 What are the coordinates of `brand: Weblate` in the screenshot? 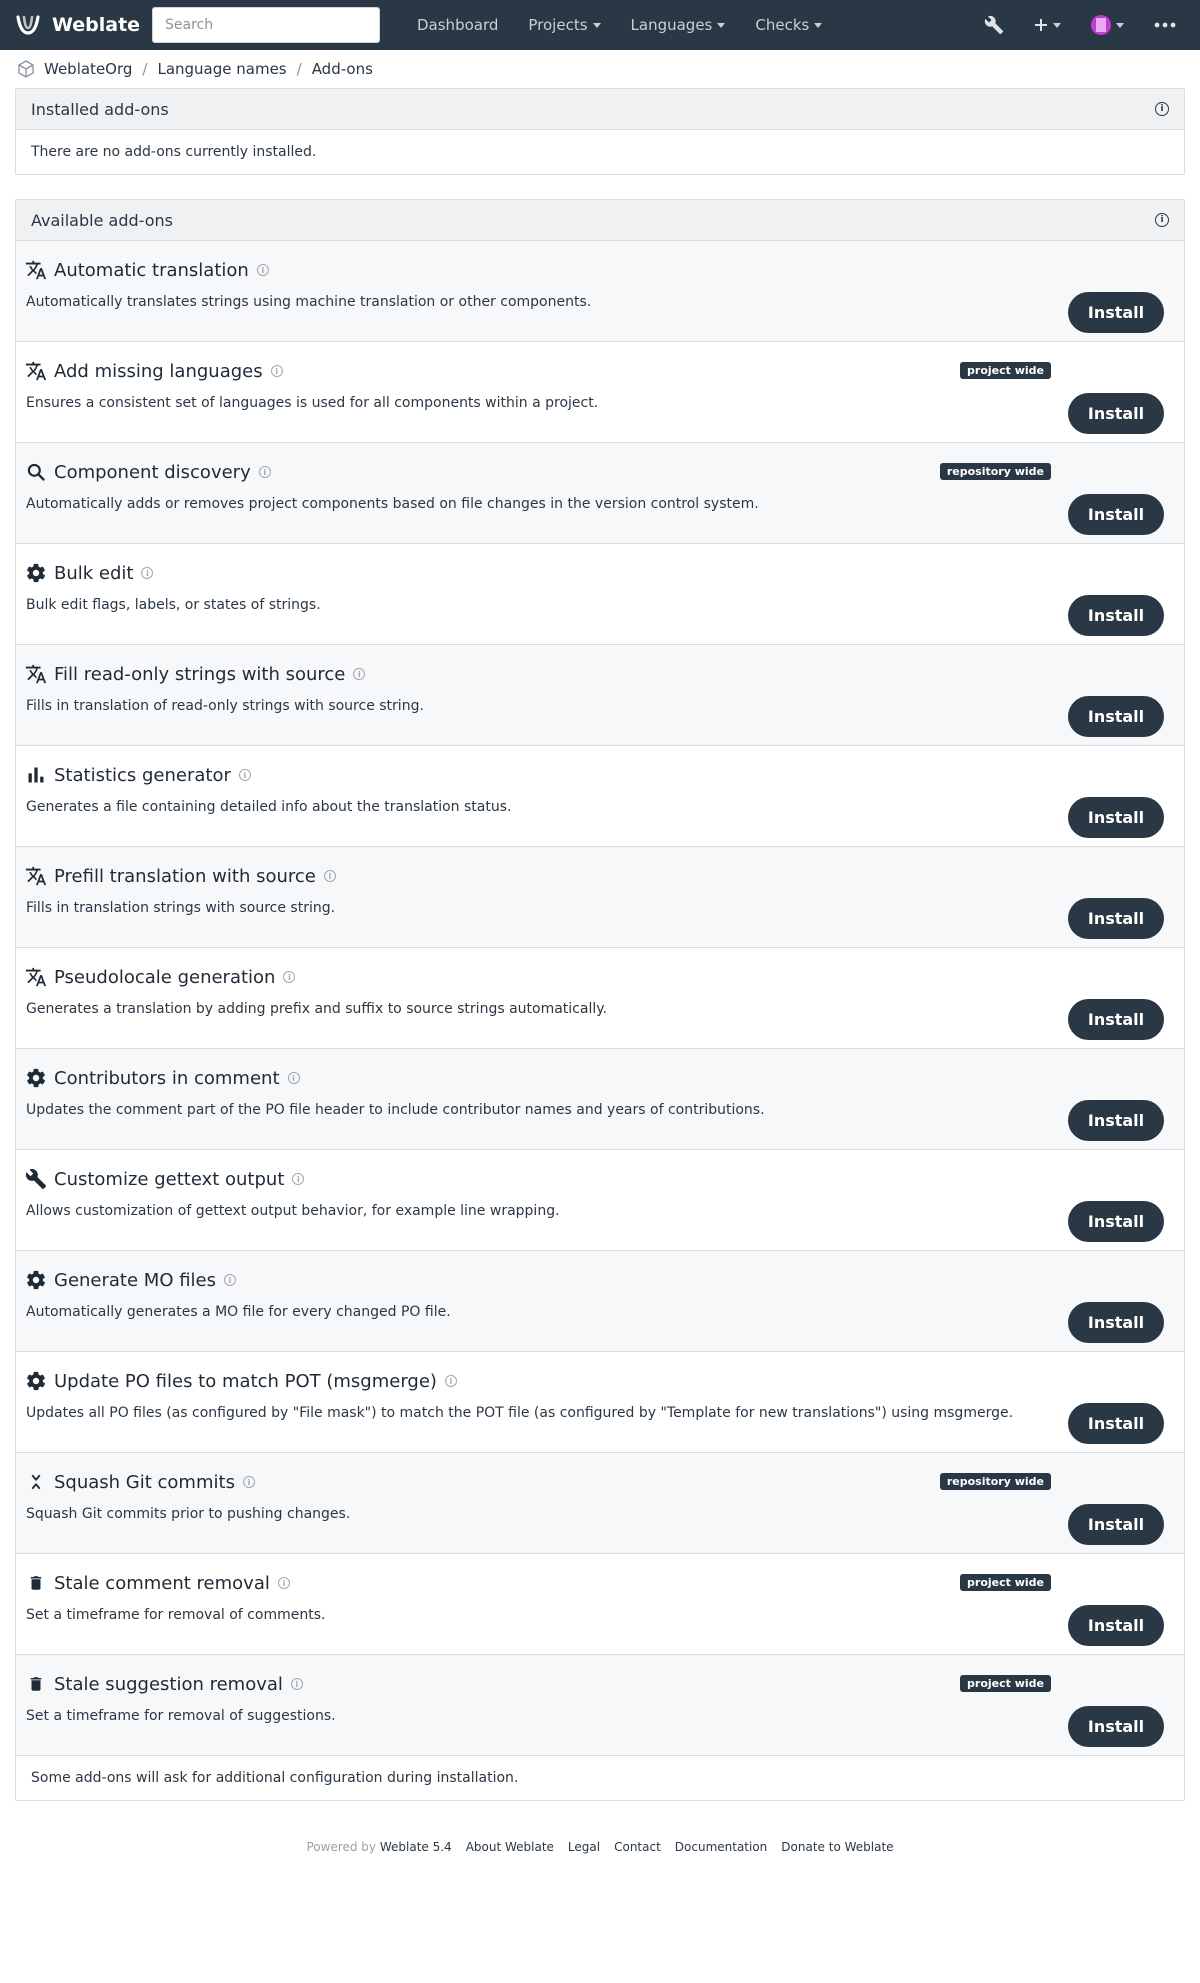 It's located at (82, 25).